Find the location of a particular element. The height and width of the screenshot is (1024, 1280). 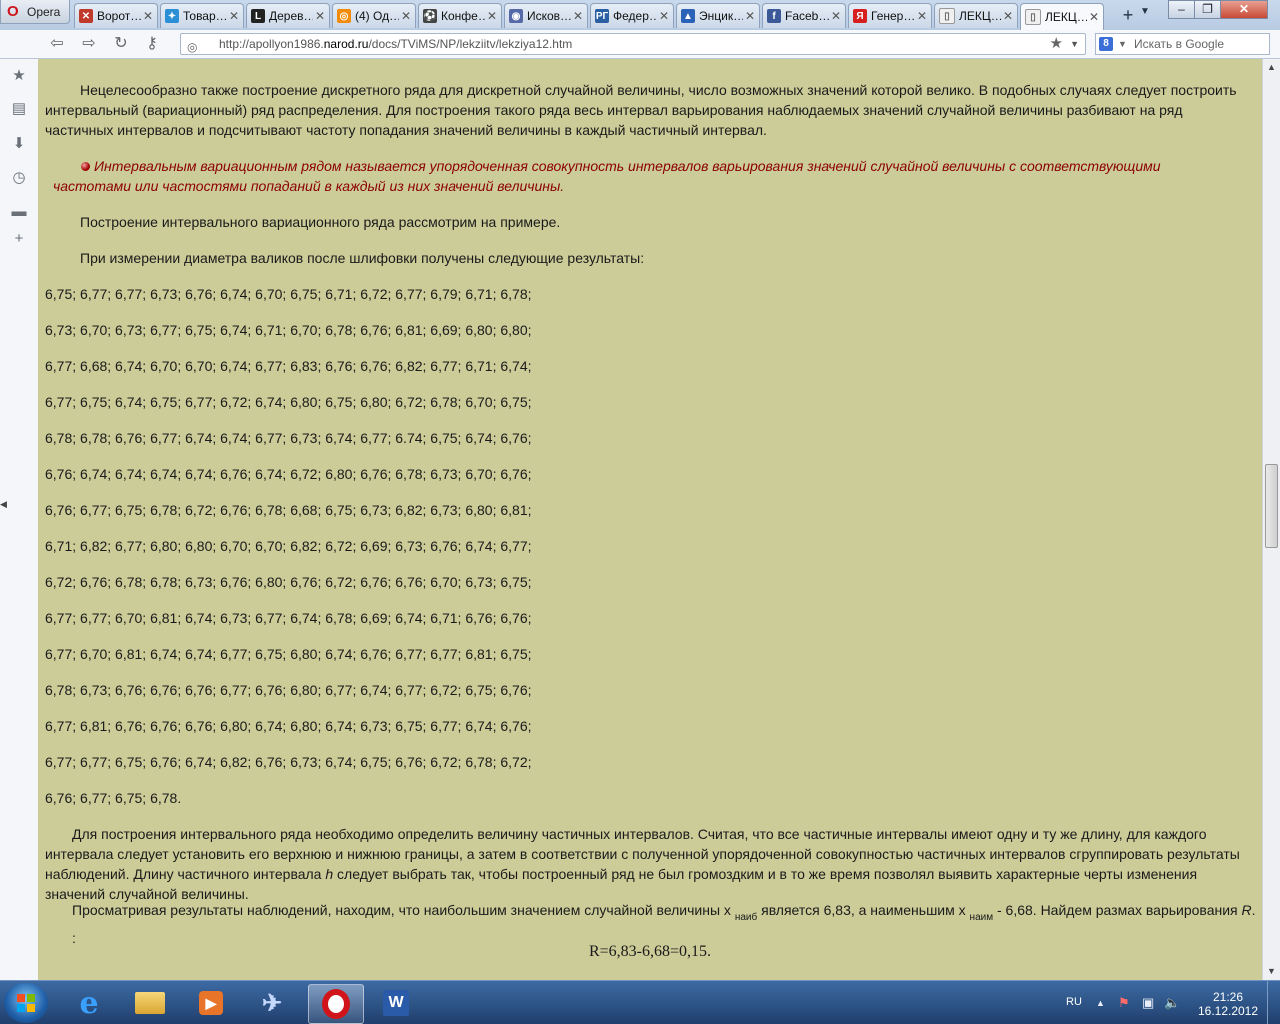

network-icon: ▣ is located at coordinates (1148, 1003).